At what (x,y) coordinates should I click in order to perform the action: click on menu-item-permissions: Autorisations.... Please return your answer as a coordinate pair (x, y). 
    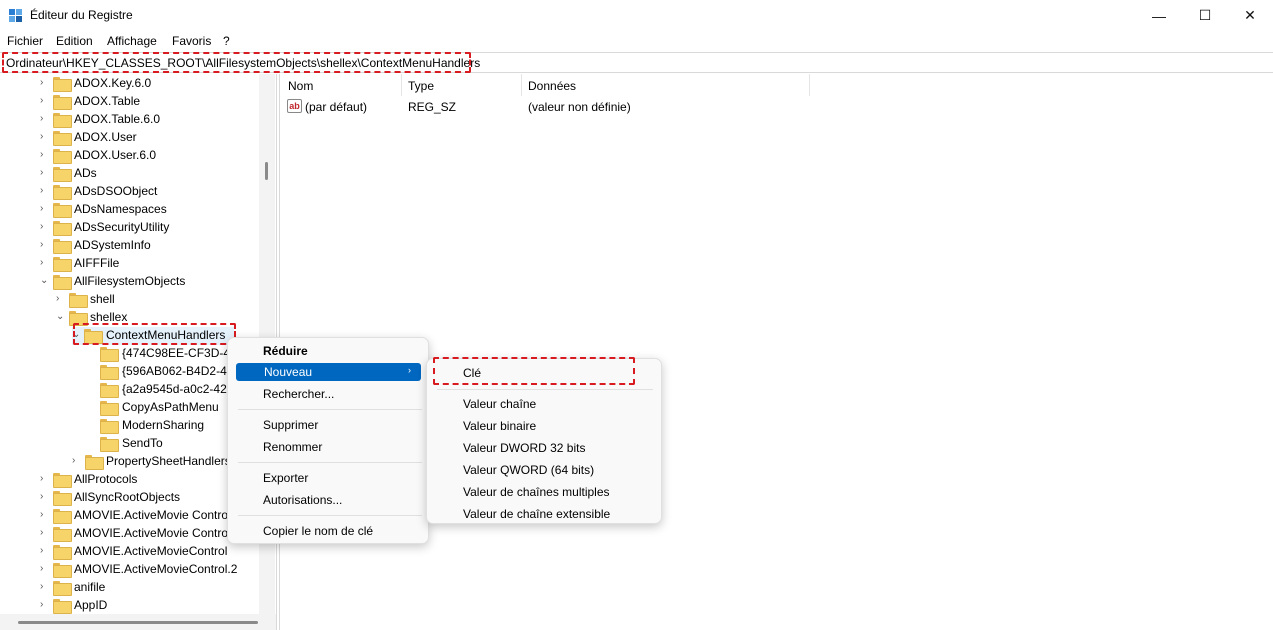
    Looking at the image, I should click on (302, 500).